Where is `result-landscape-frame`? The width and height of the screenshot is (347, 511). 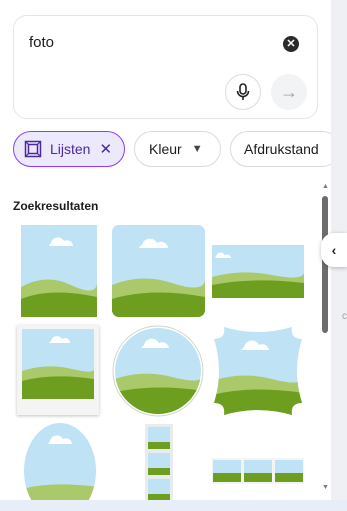
result-landscape-frame is located at coordinates (258, 271).